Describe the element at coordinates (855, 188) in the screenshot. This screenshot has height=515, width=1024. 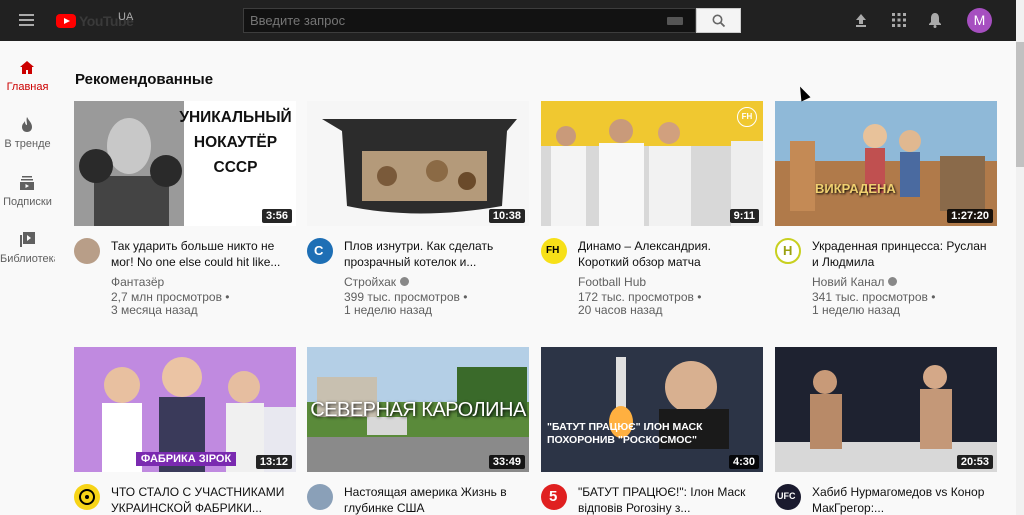
I see `thumbnail-caption: ВИКРАДЕНА` at that location.